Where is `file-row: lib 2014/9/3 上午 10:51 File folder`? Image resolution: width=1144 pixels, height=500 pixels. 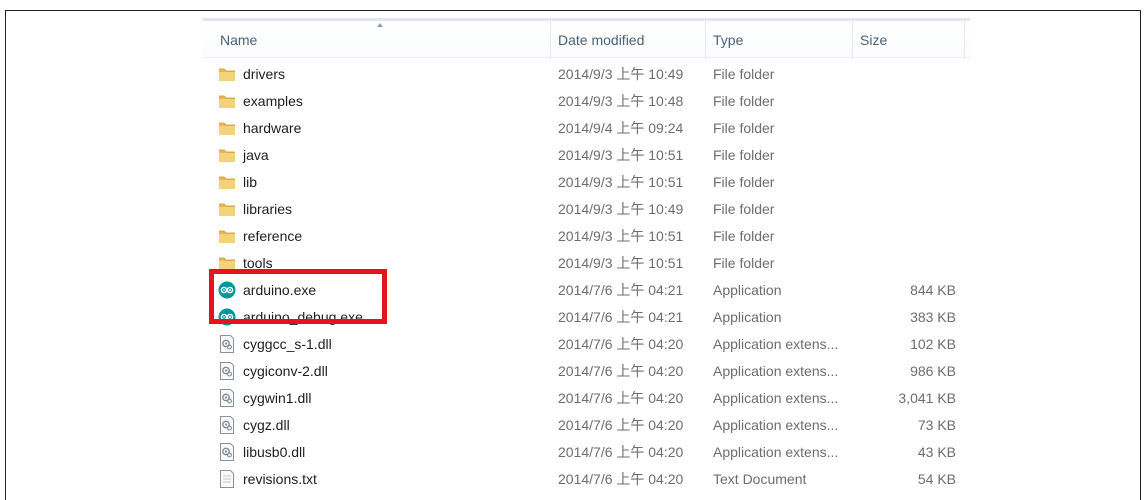
file-row: lib 2014/9/3 上午 10:51 File folder is located at coordinates (586, 182).